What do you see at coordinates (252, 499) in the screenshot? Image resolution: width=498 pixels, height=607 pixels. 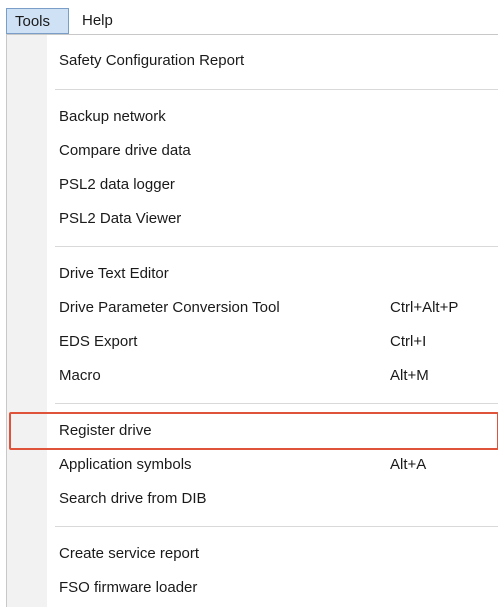 I see `menu-item: Search drive from DIB` at bounding box center [252, 499].